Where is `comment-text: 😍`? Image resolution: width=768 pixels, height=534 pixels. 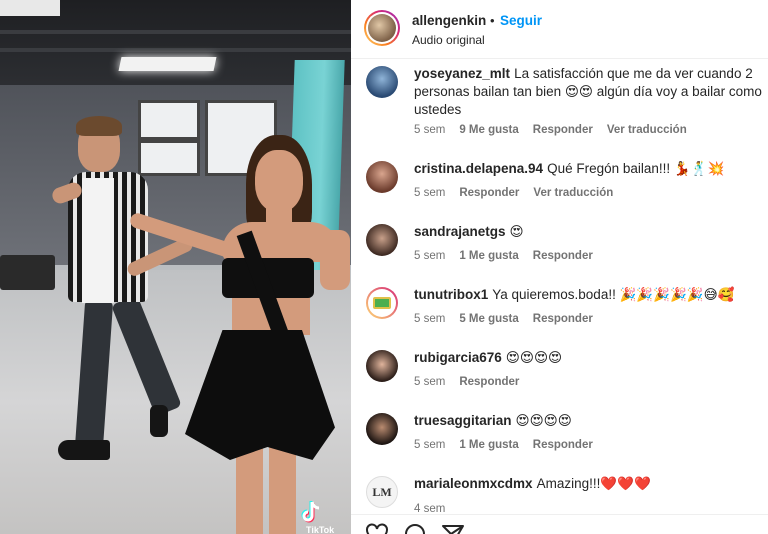 comment-text: 😍 is located at coordinates (516, 231).